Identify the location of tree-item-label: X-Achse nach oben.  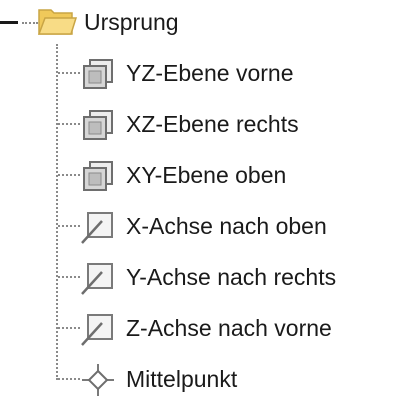
(226, 226).